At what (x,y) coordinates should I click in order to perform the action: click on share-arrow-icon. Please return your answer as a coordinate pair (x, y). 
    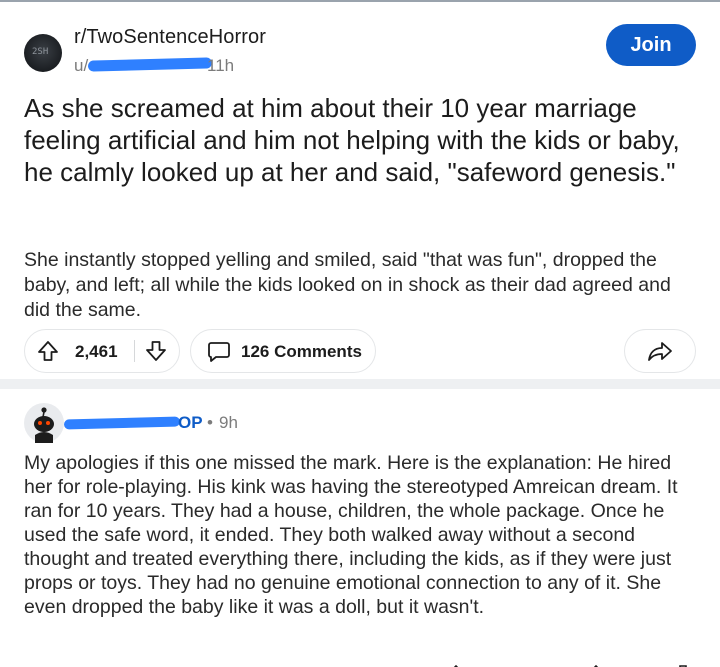
    Looking at the image, I should click on (660, 351).